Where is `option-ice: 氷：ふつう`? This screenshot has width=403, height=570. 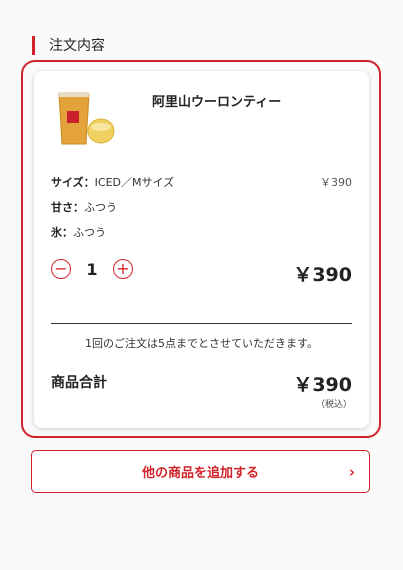 option-ice: 氷：ふつう is located at coordinates (78, 232).